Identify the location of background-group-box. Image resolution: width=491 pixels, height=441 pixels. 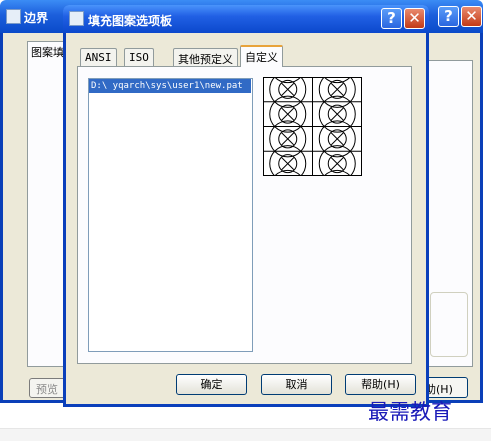
(449, 324).